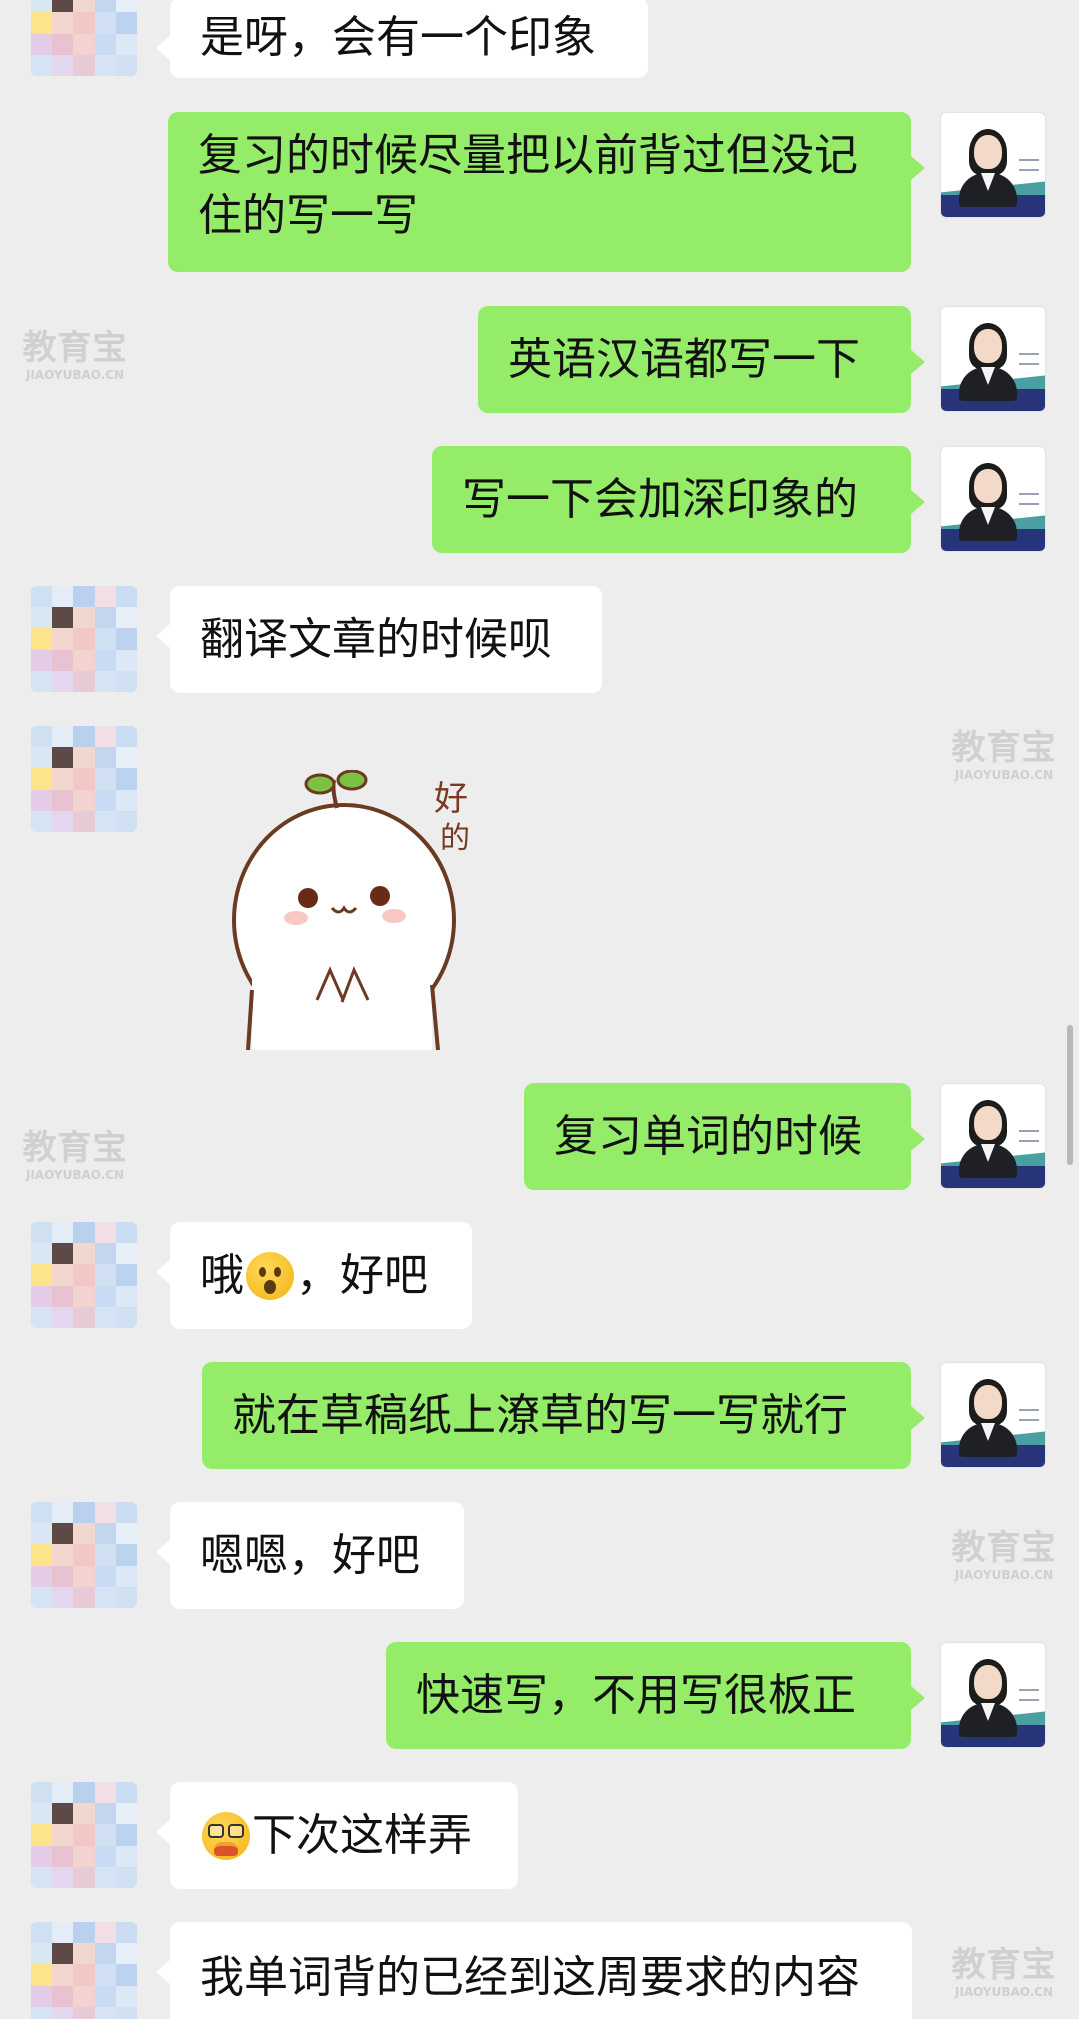  I want to click on message-bubble: 嗯嗯，好吧, so click(310, 1555).